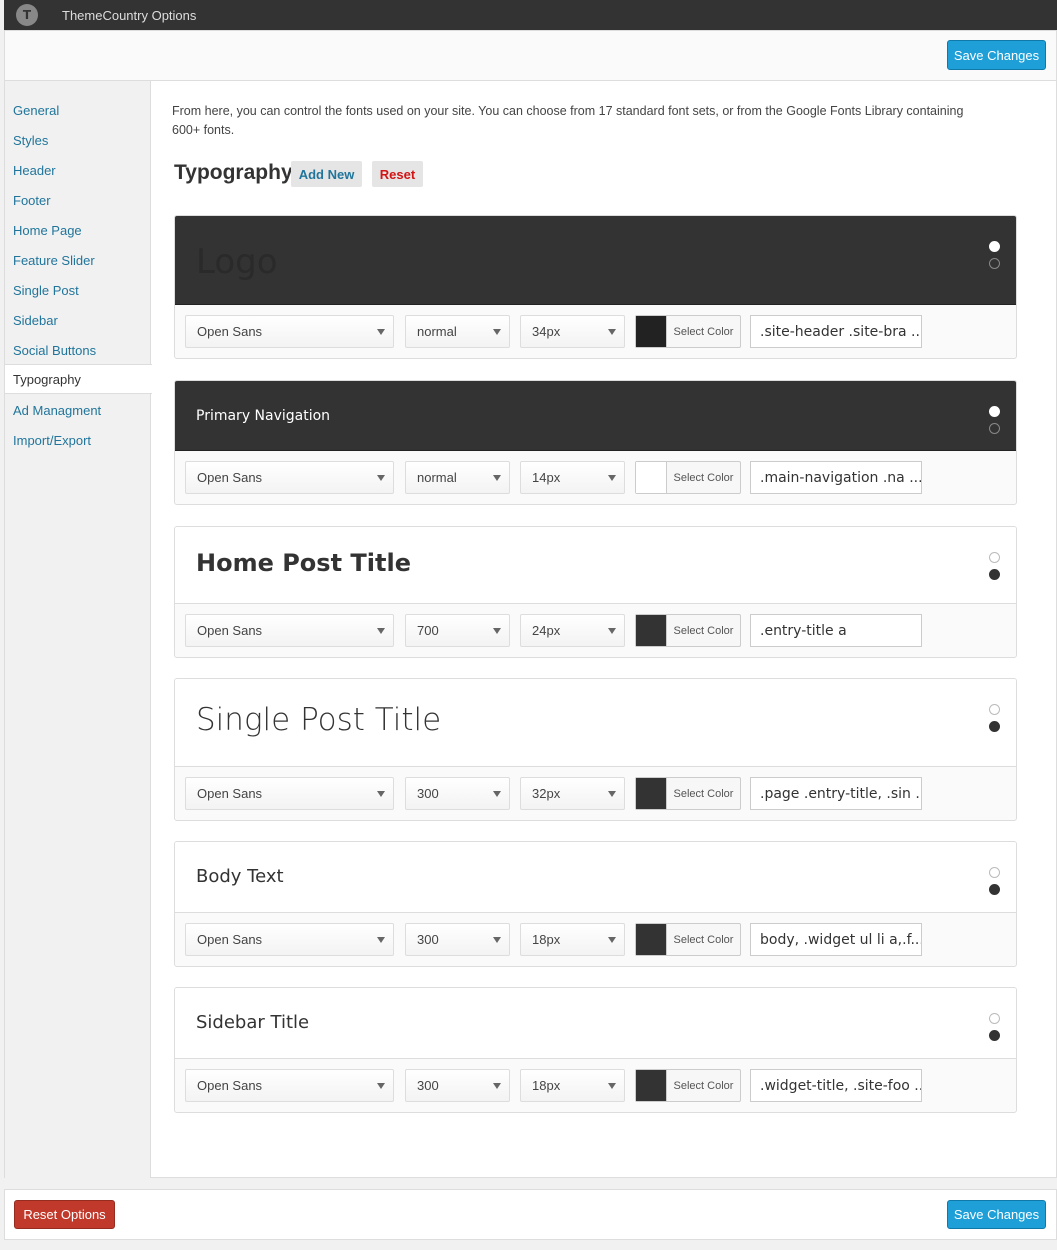 The height and width of the screenshot is (1250, 1057). I want to click on preview-area: Primary Navigation, so click(595, 416).